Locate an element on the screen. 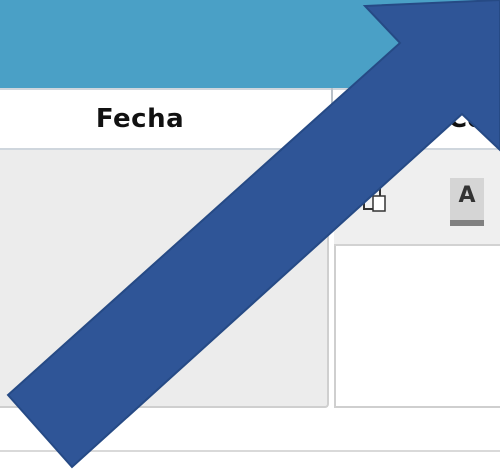  column-header-fecha: Fecha is located at coordinates (140, 119).